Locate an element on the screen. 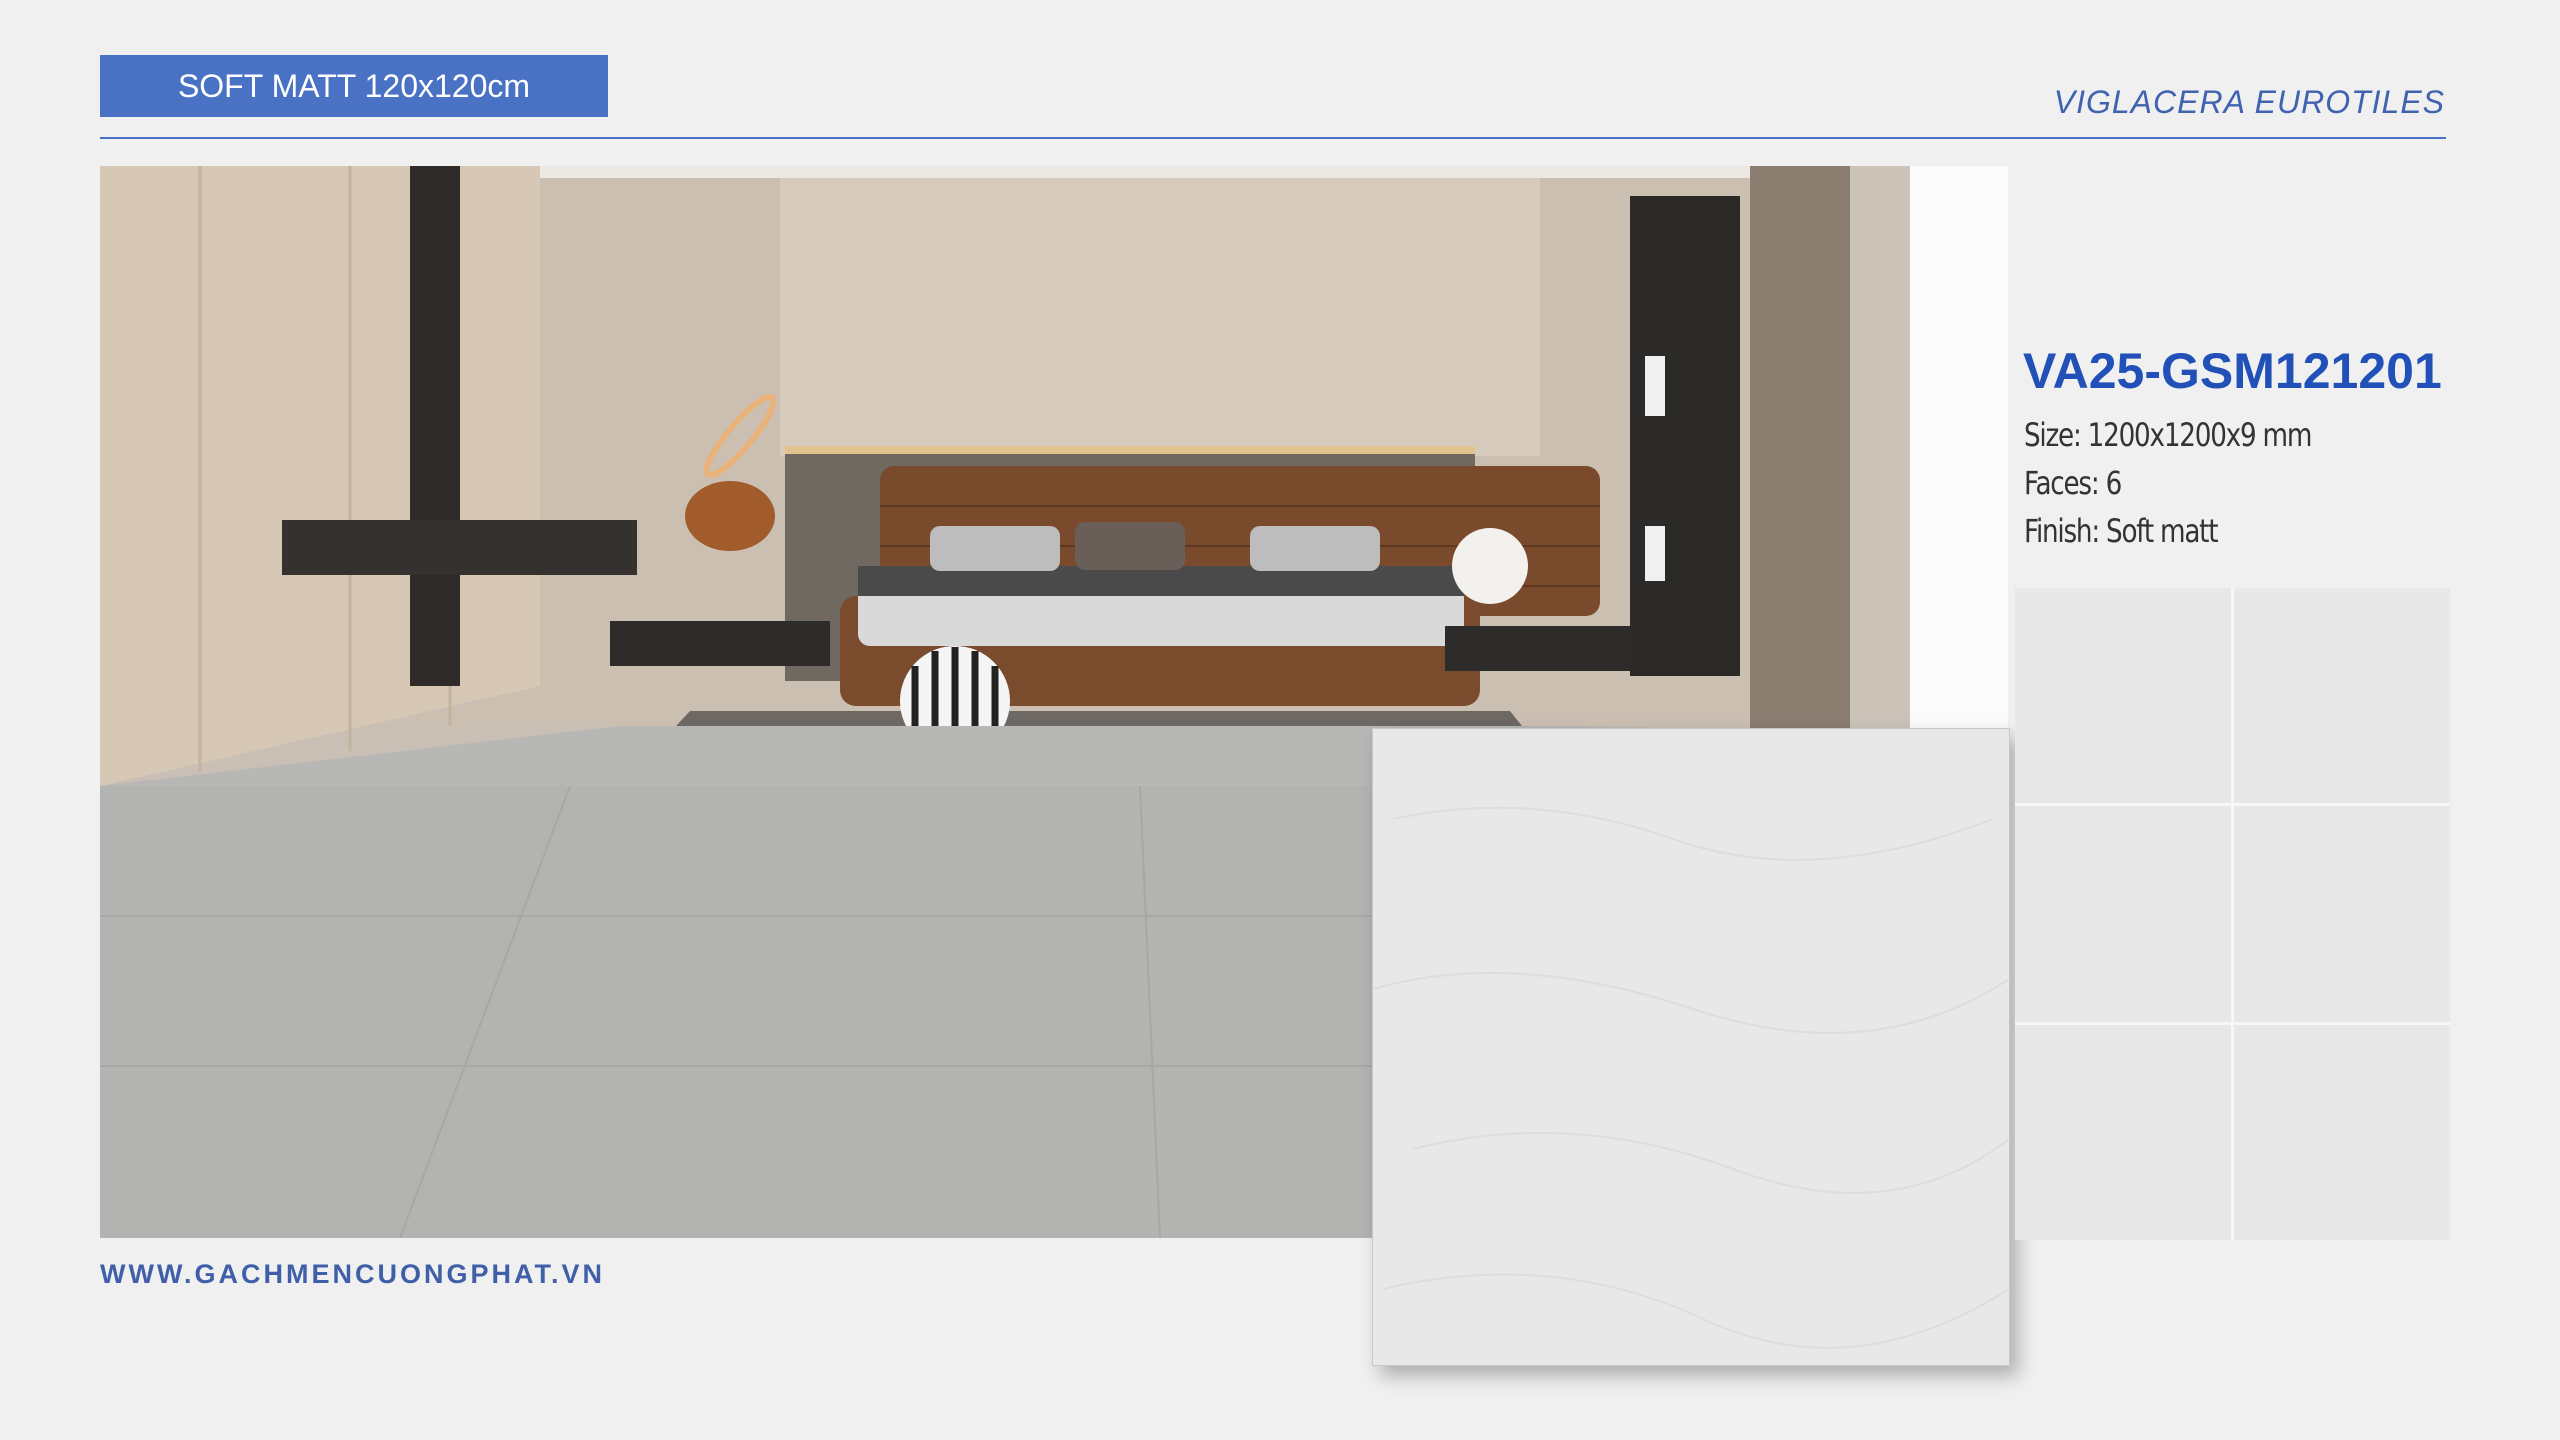 This screenshot has width=2560, height=1440. tile-sample is located at coordinates (1691, 1047).